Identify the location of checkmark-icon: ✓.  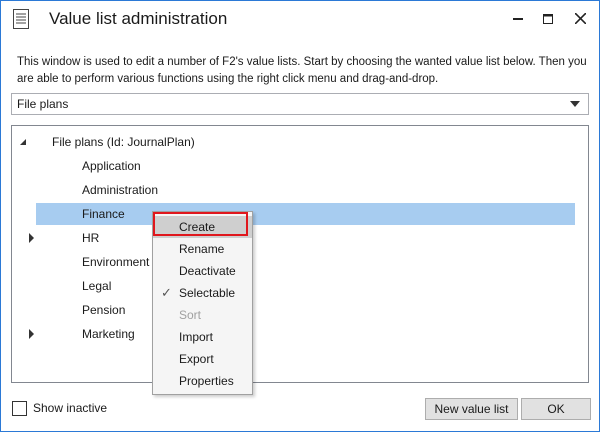
(166, 292).